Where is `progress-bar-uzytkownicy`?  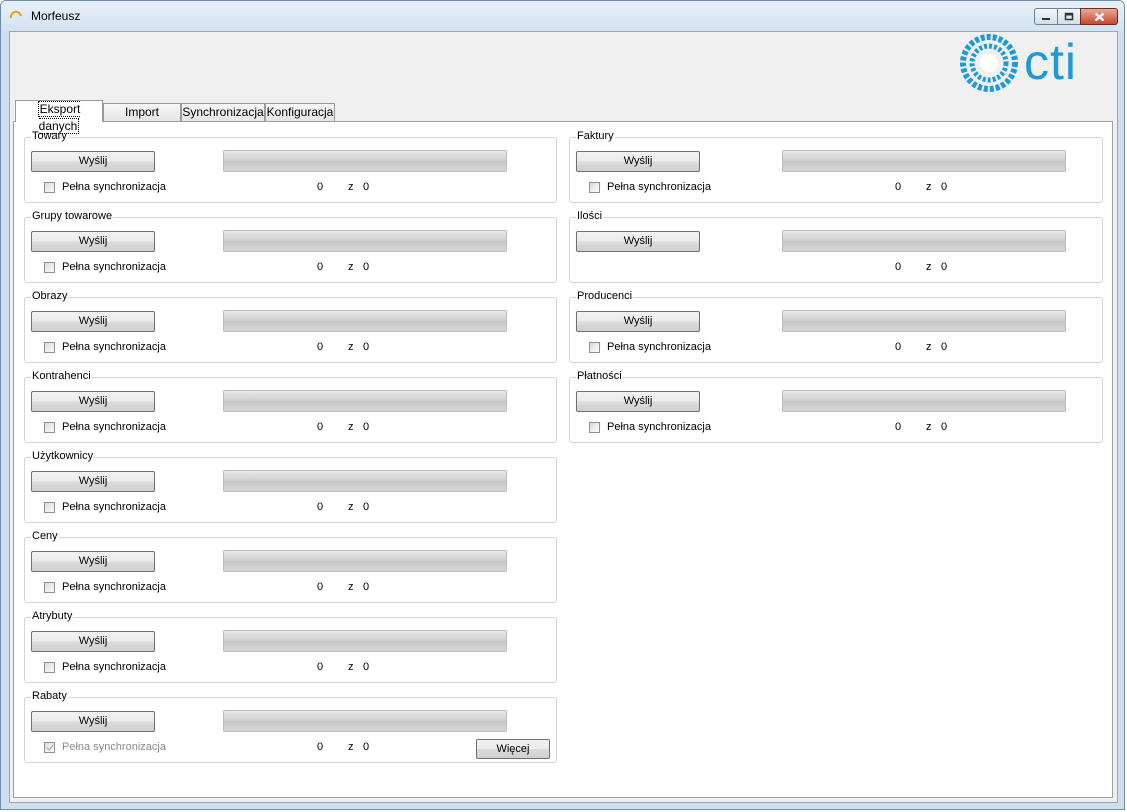 progress-bar-uzytkownicy is located at coordinates (365, 481).